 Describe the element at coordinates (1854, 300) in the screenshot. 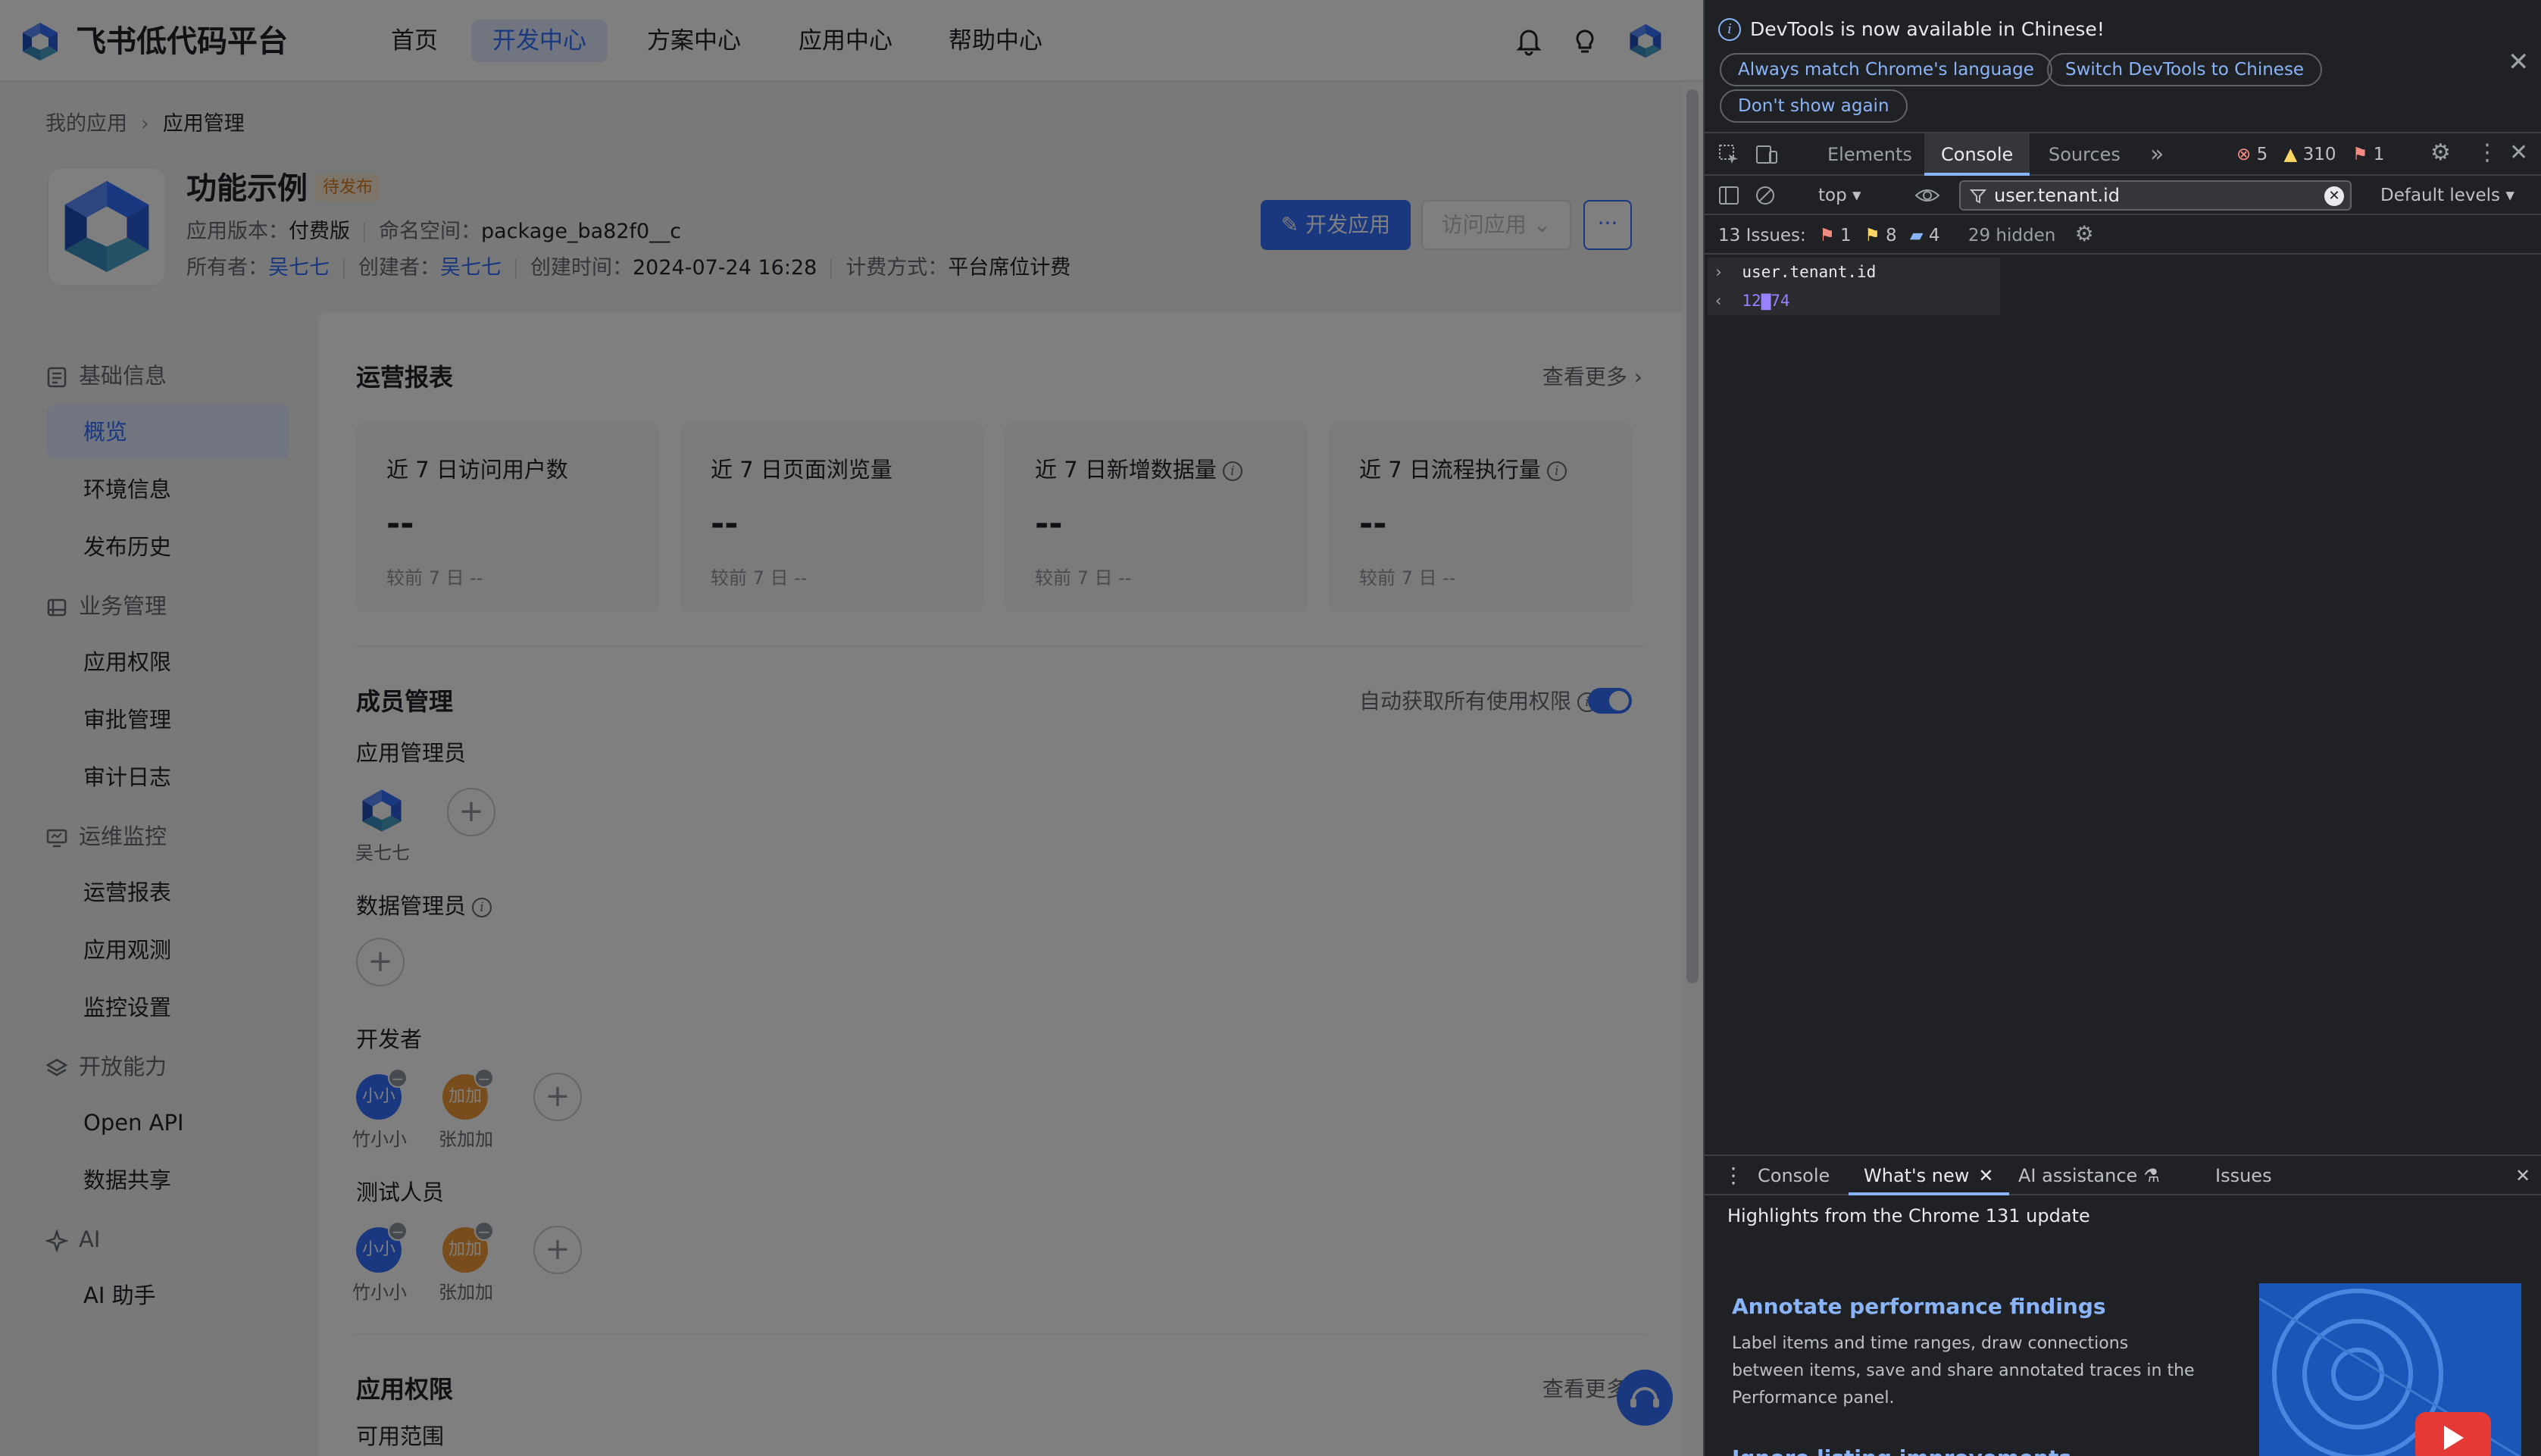

I see `console-output-line: ‹ 12▇74` at that location.